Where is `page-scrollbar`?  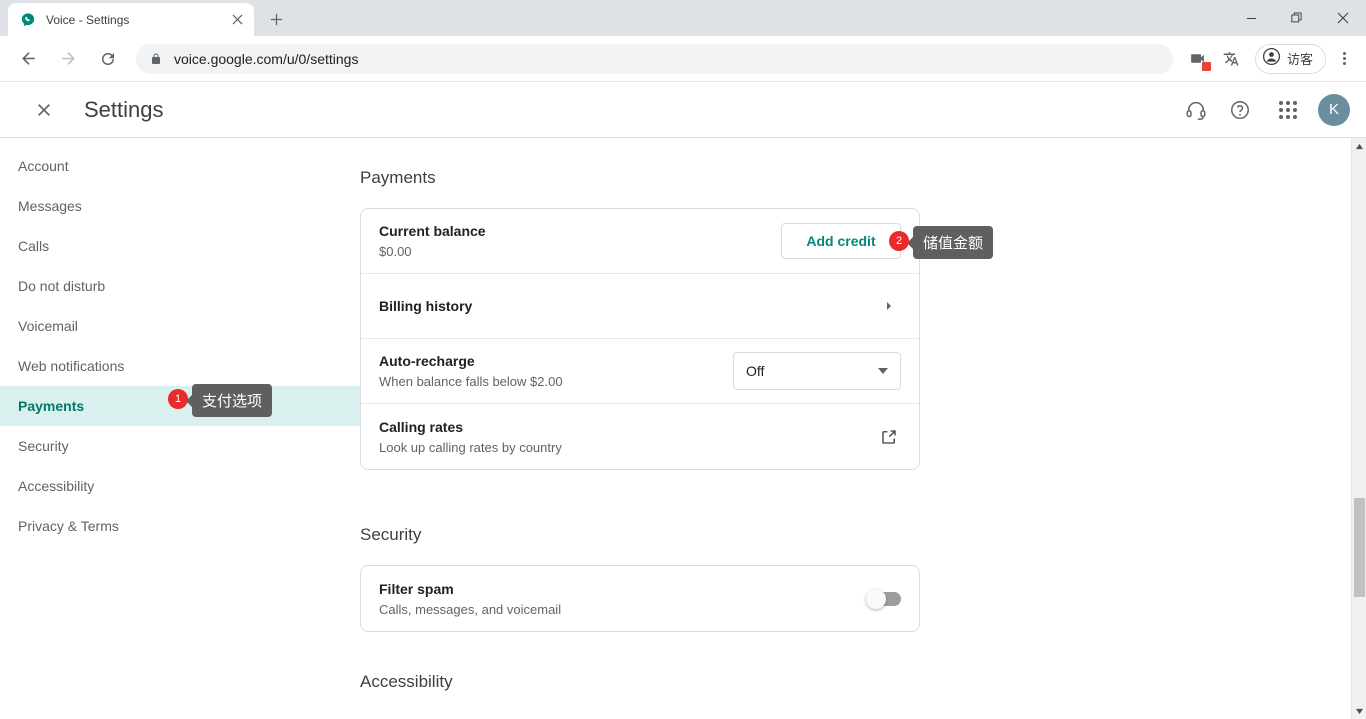 page-scrollbar is located at coordinates (1358, 428).